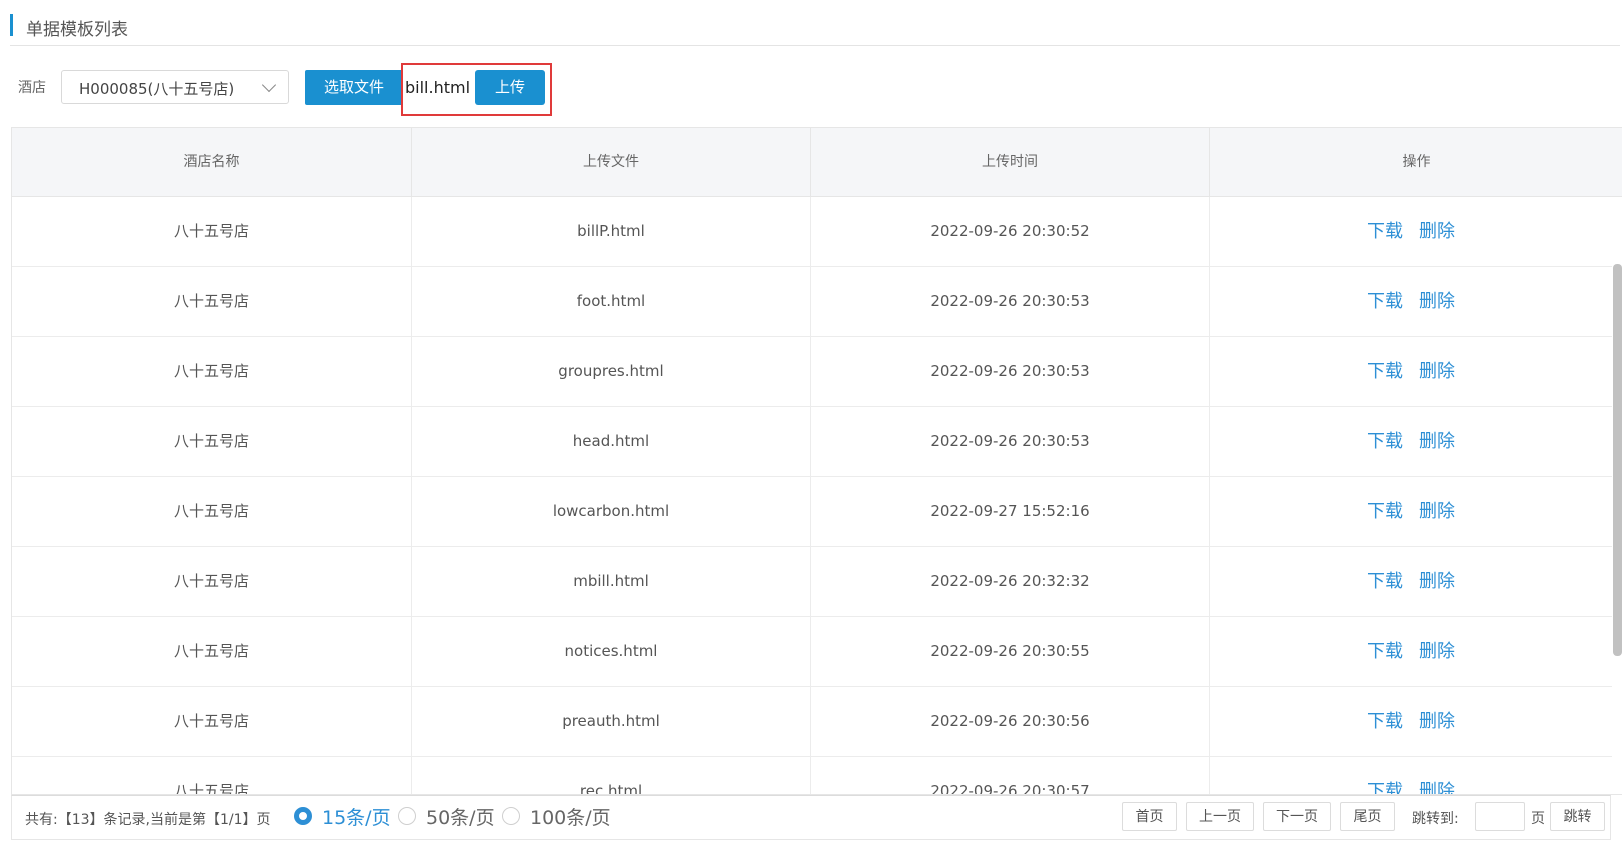  What do you see at coordinates (148, 820) in the screenshot?
I see `record-summary: 共有:【13】条记录,当前是第【1/1】页` at bounding box center [148, 820].